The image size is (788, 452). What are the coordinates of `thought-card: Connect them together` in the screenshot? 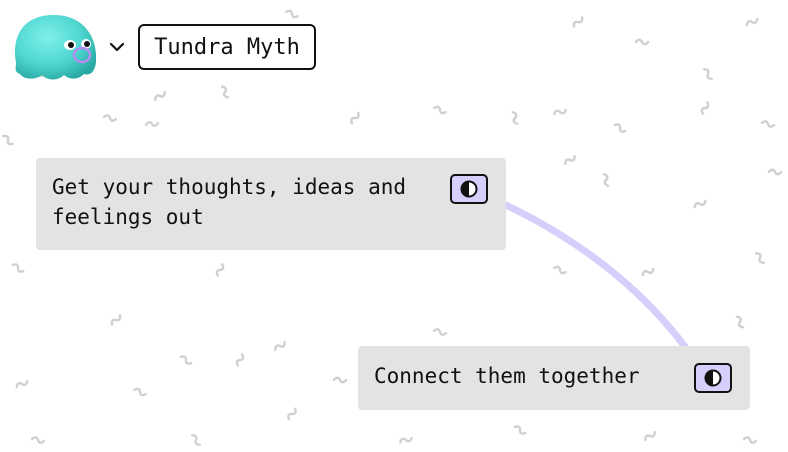 It's located at (554, 378).